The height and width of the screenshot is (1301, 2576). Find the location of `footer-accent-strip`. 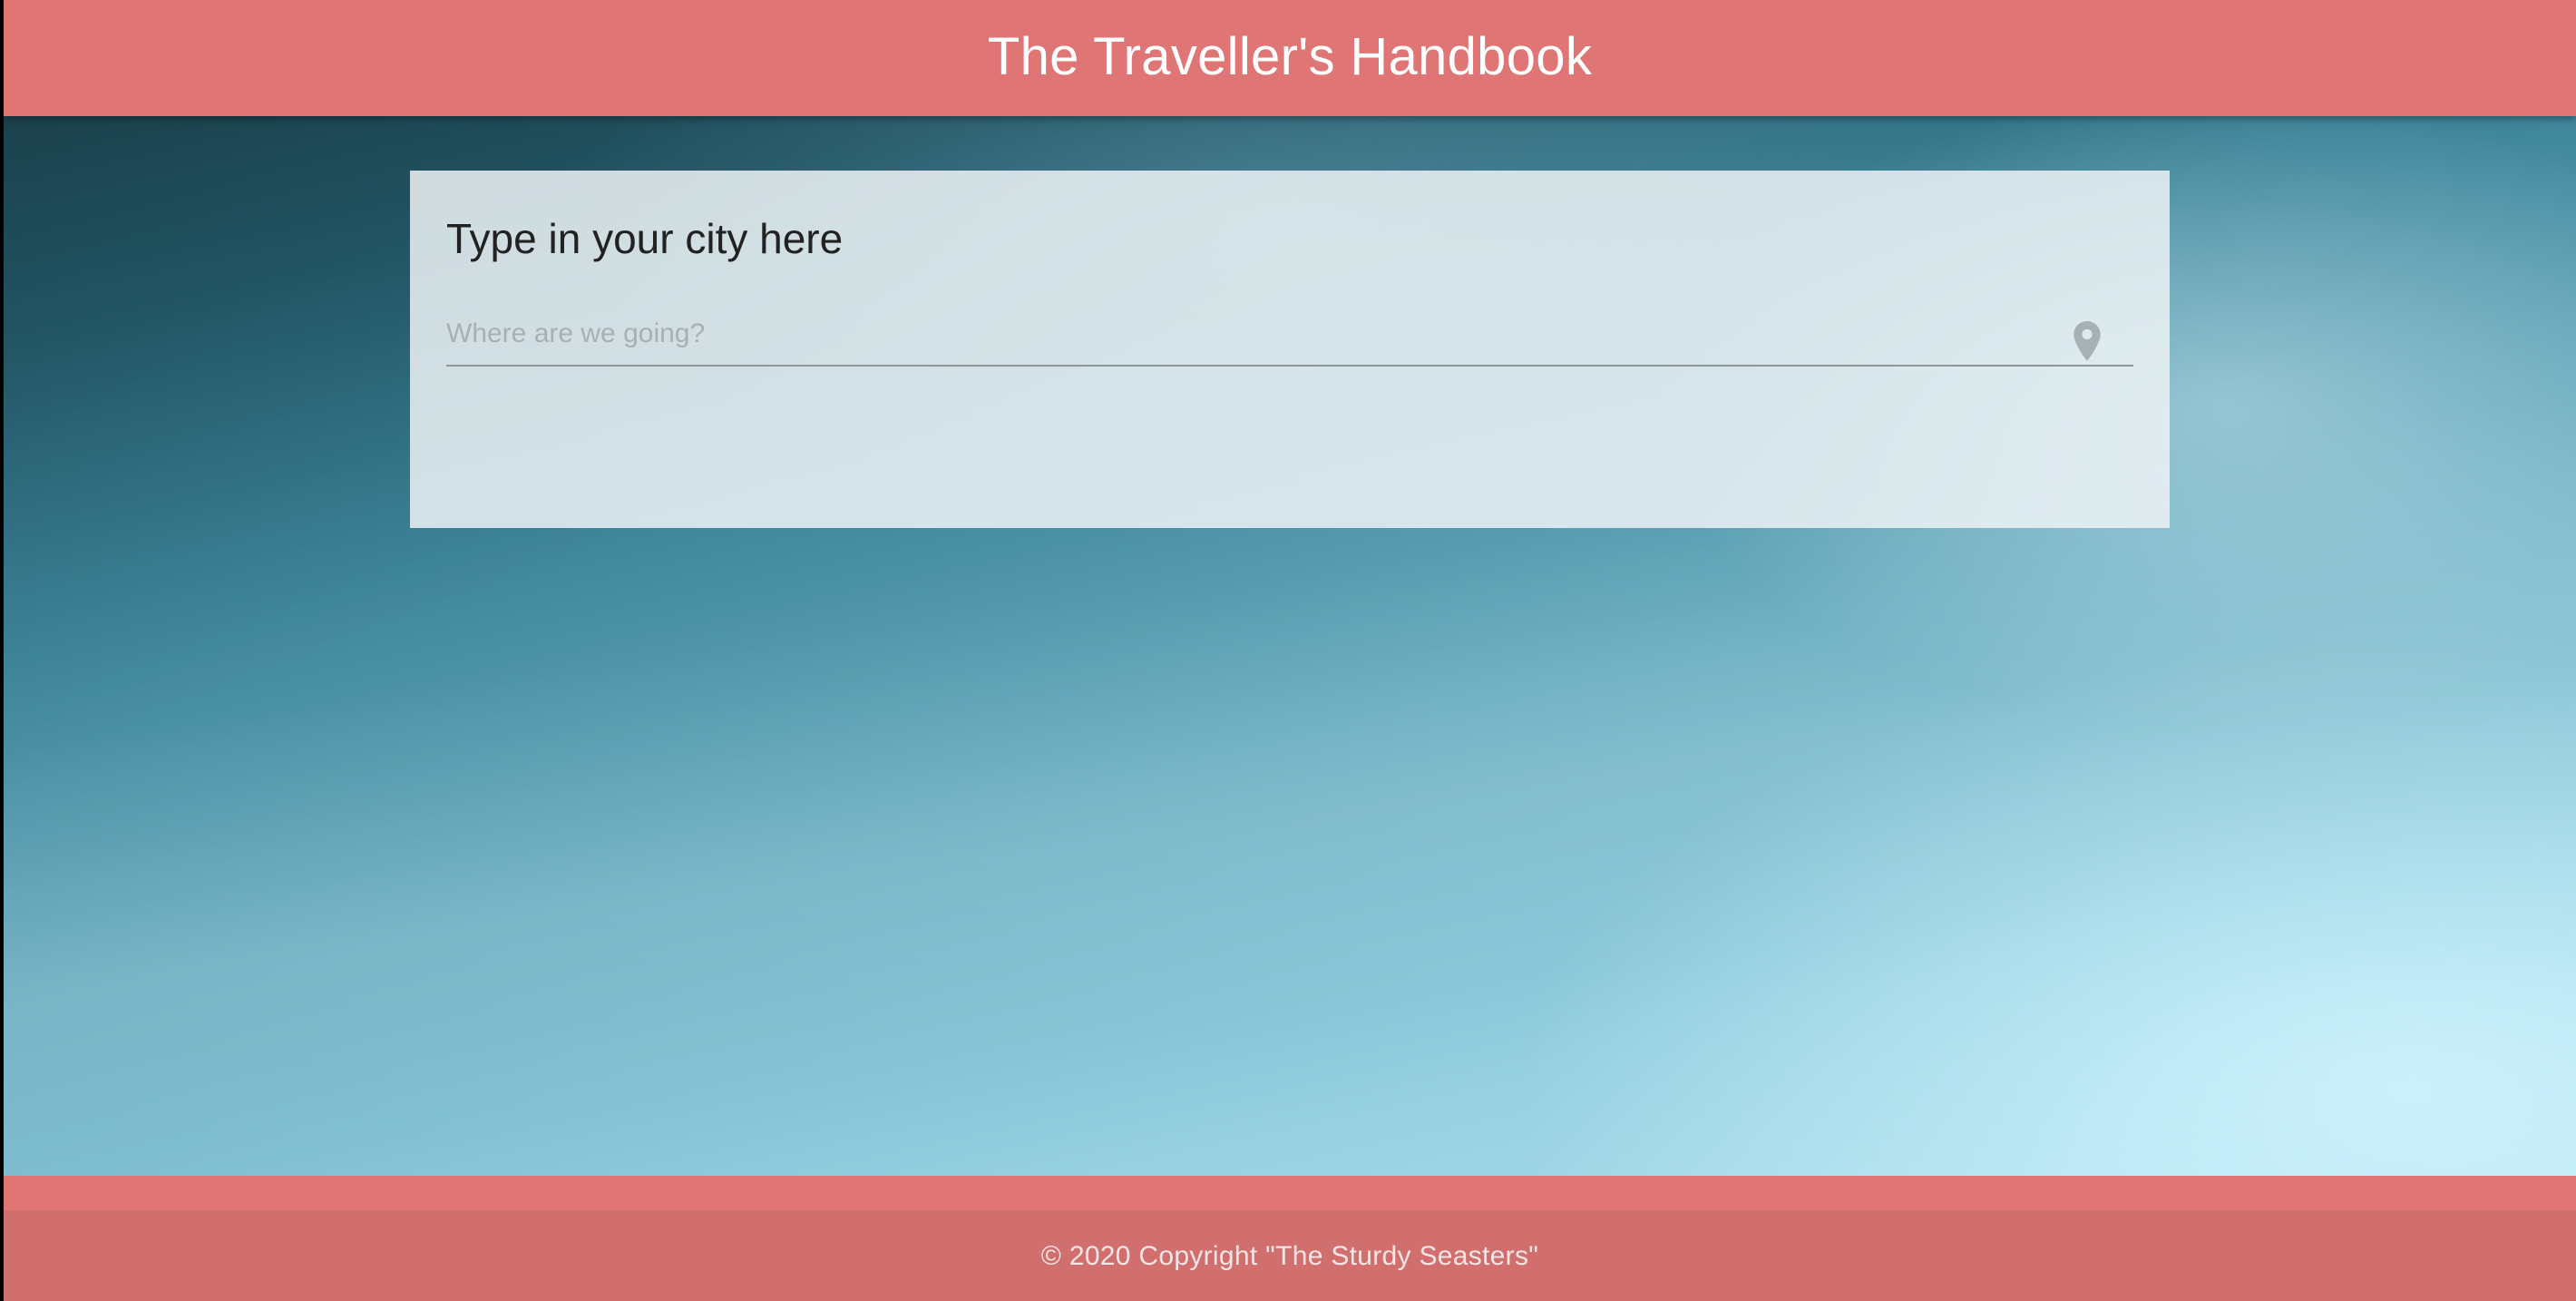

footer-accent-strip is located at coordinates (1290, 1193).